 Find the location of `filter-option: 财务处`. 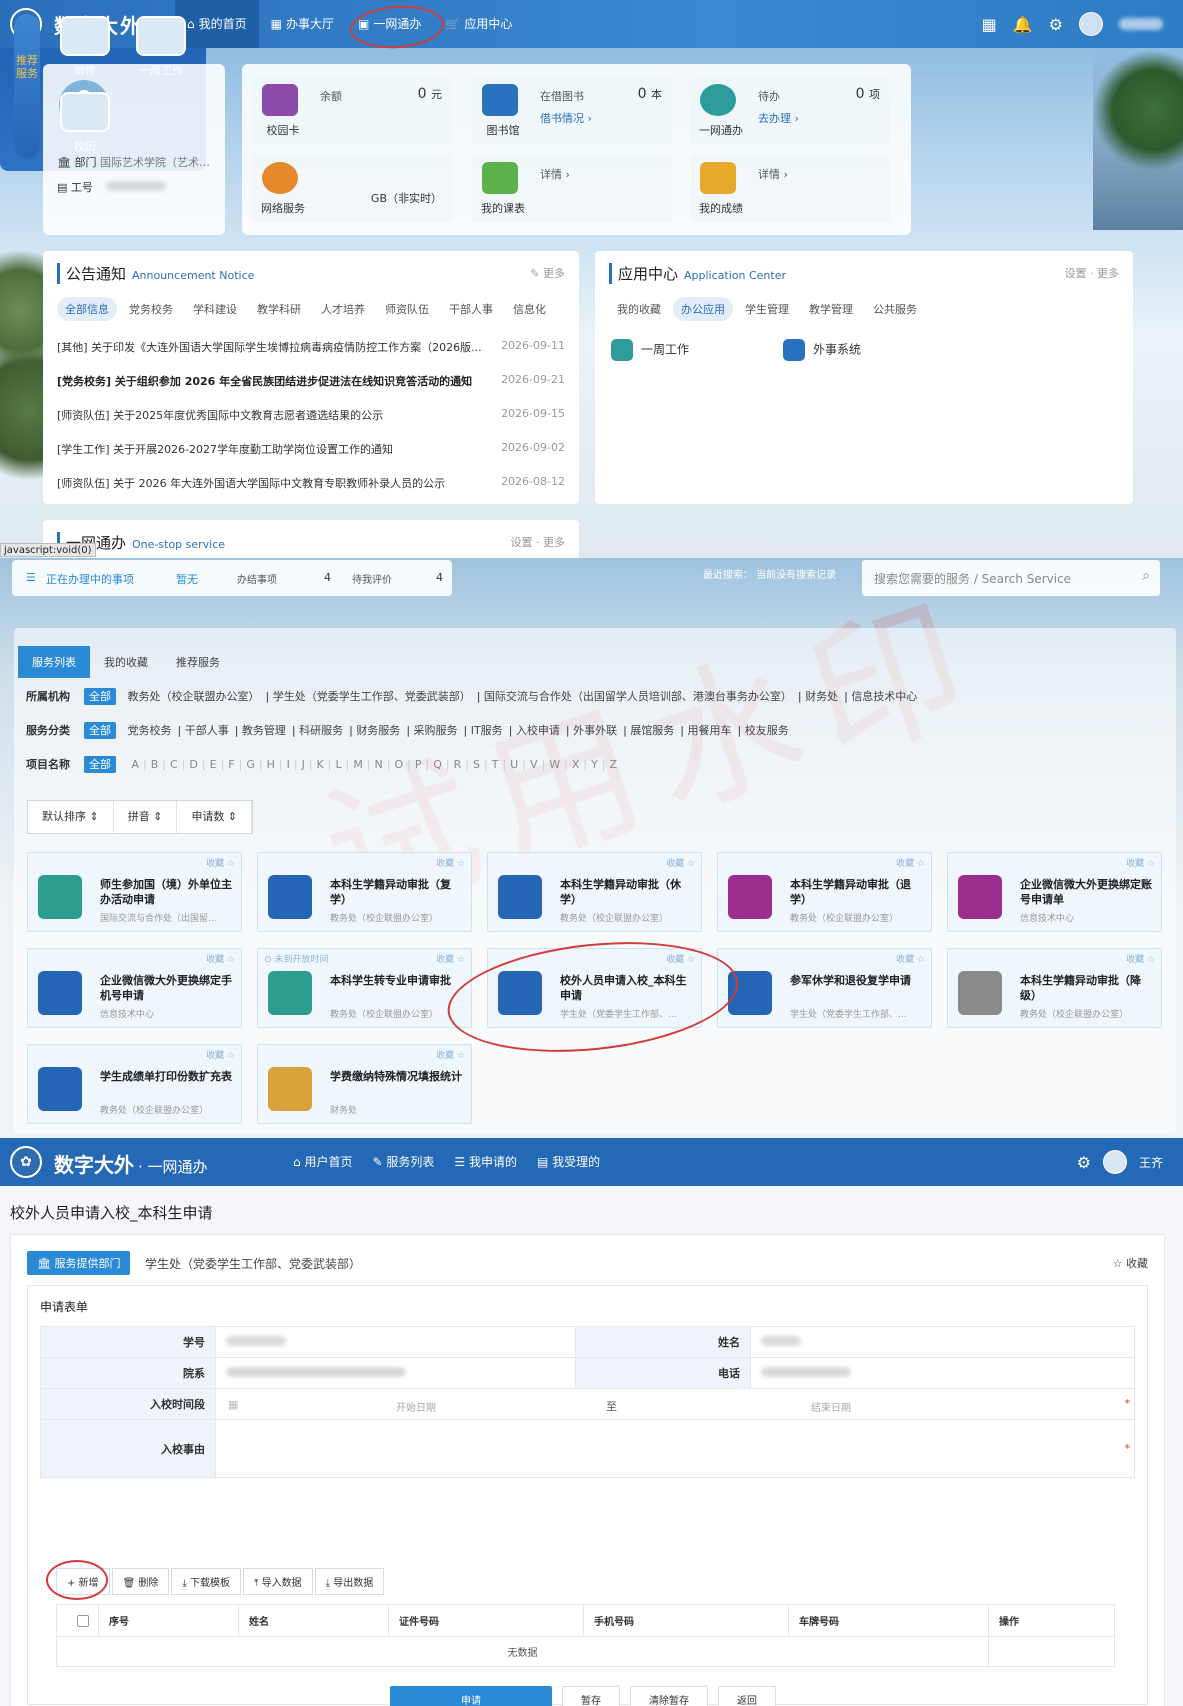

filter-option: 财务处 is located at coordinates (821, 696).